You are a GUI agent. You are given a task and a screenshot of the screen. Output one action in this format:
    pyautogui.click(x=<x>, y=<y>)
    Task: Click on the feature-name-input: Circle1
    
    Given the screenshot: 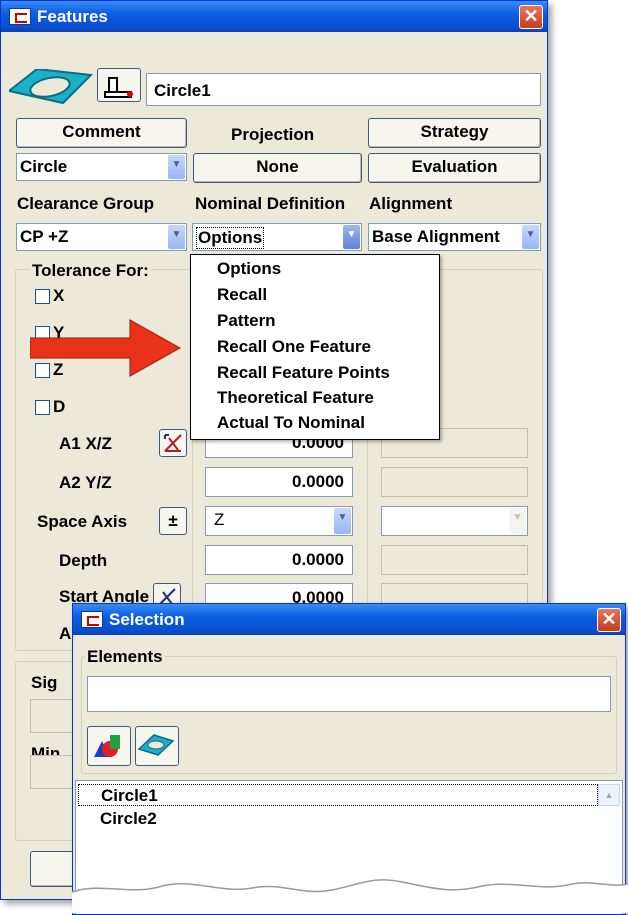 What is the action you would take?
    pyautogui.click(x=343, y=89)
    